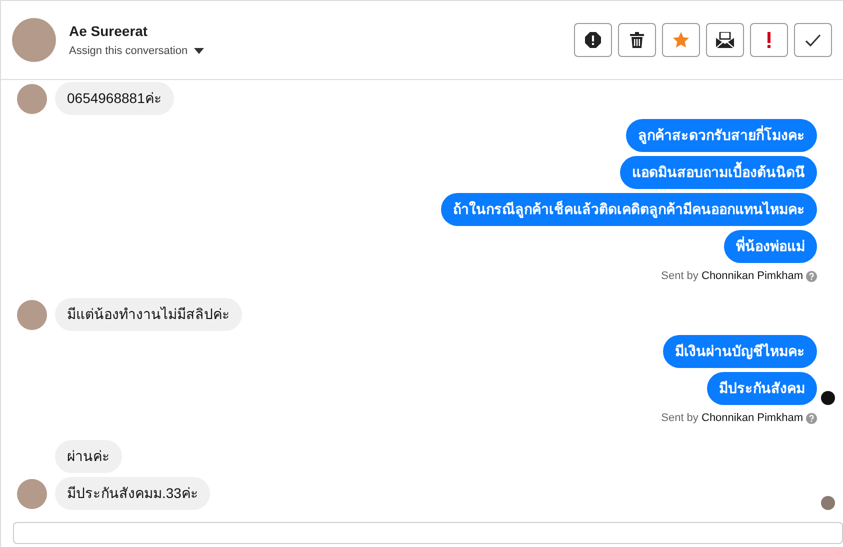  I want to click on alert-button, so click(593, 40).